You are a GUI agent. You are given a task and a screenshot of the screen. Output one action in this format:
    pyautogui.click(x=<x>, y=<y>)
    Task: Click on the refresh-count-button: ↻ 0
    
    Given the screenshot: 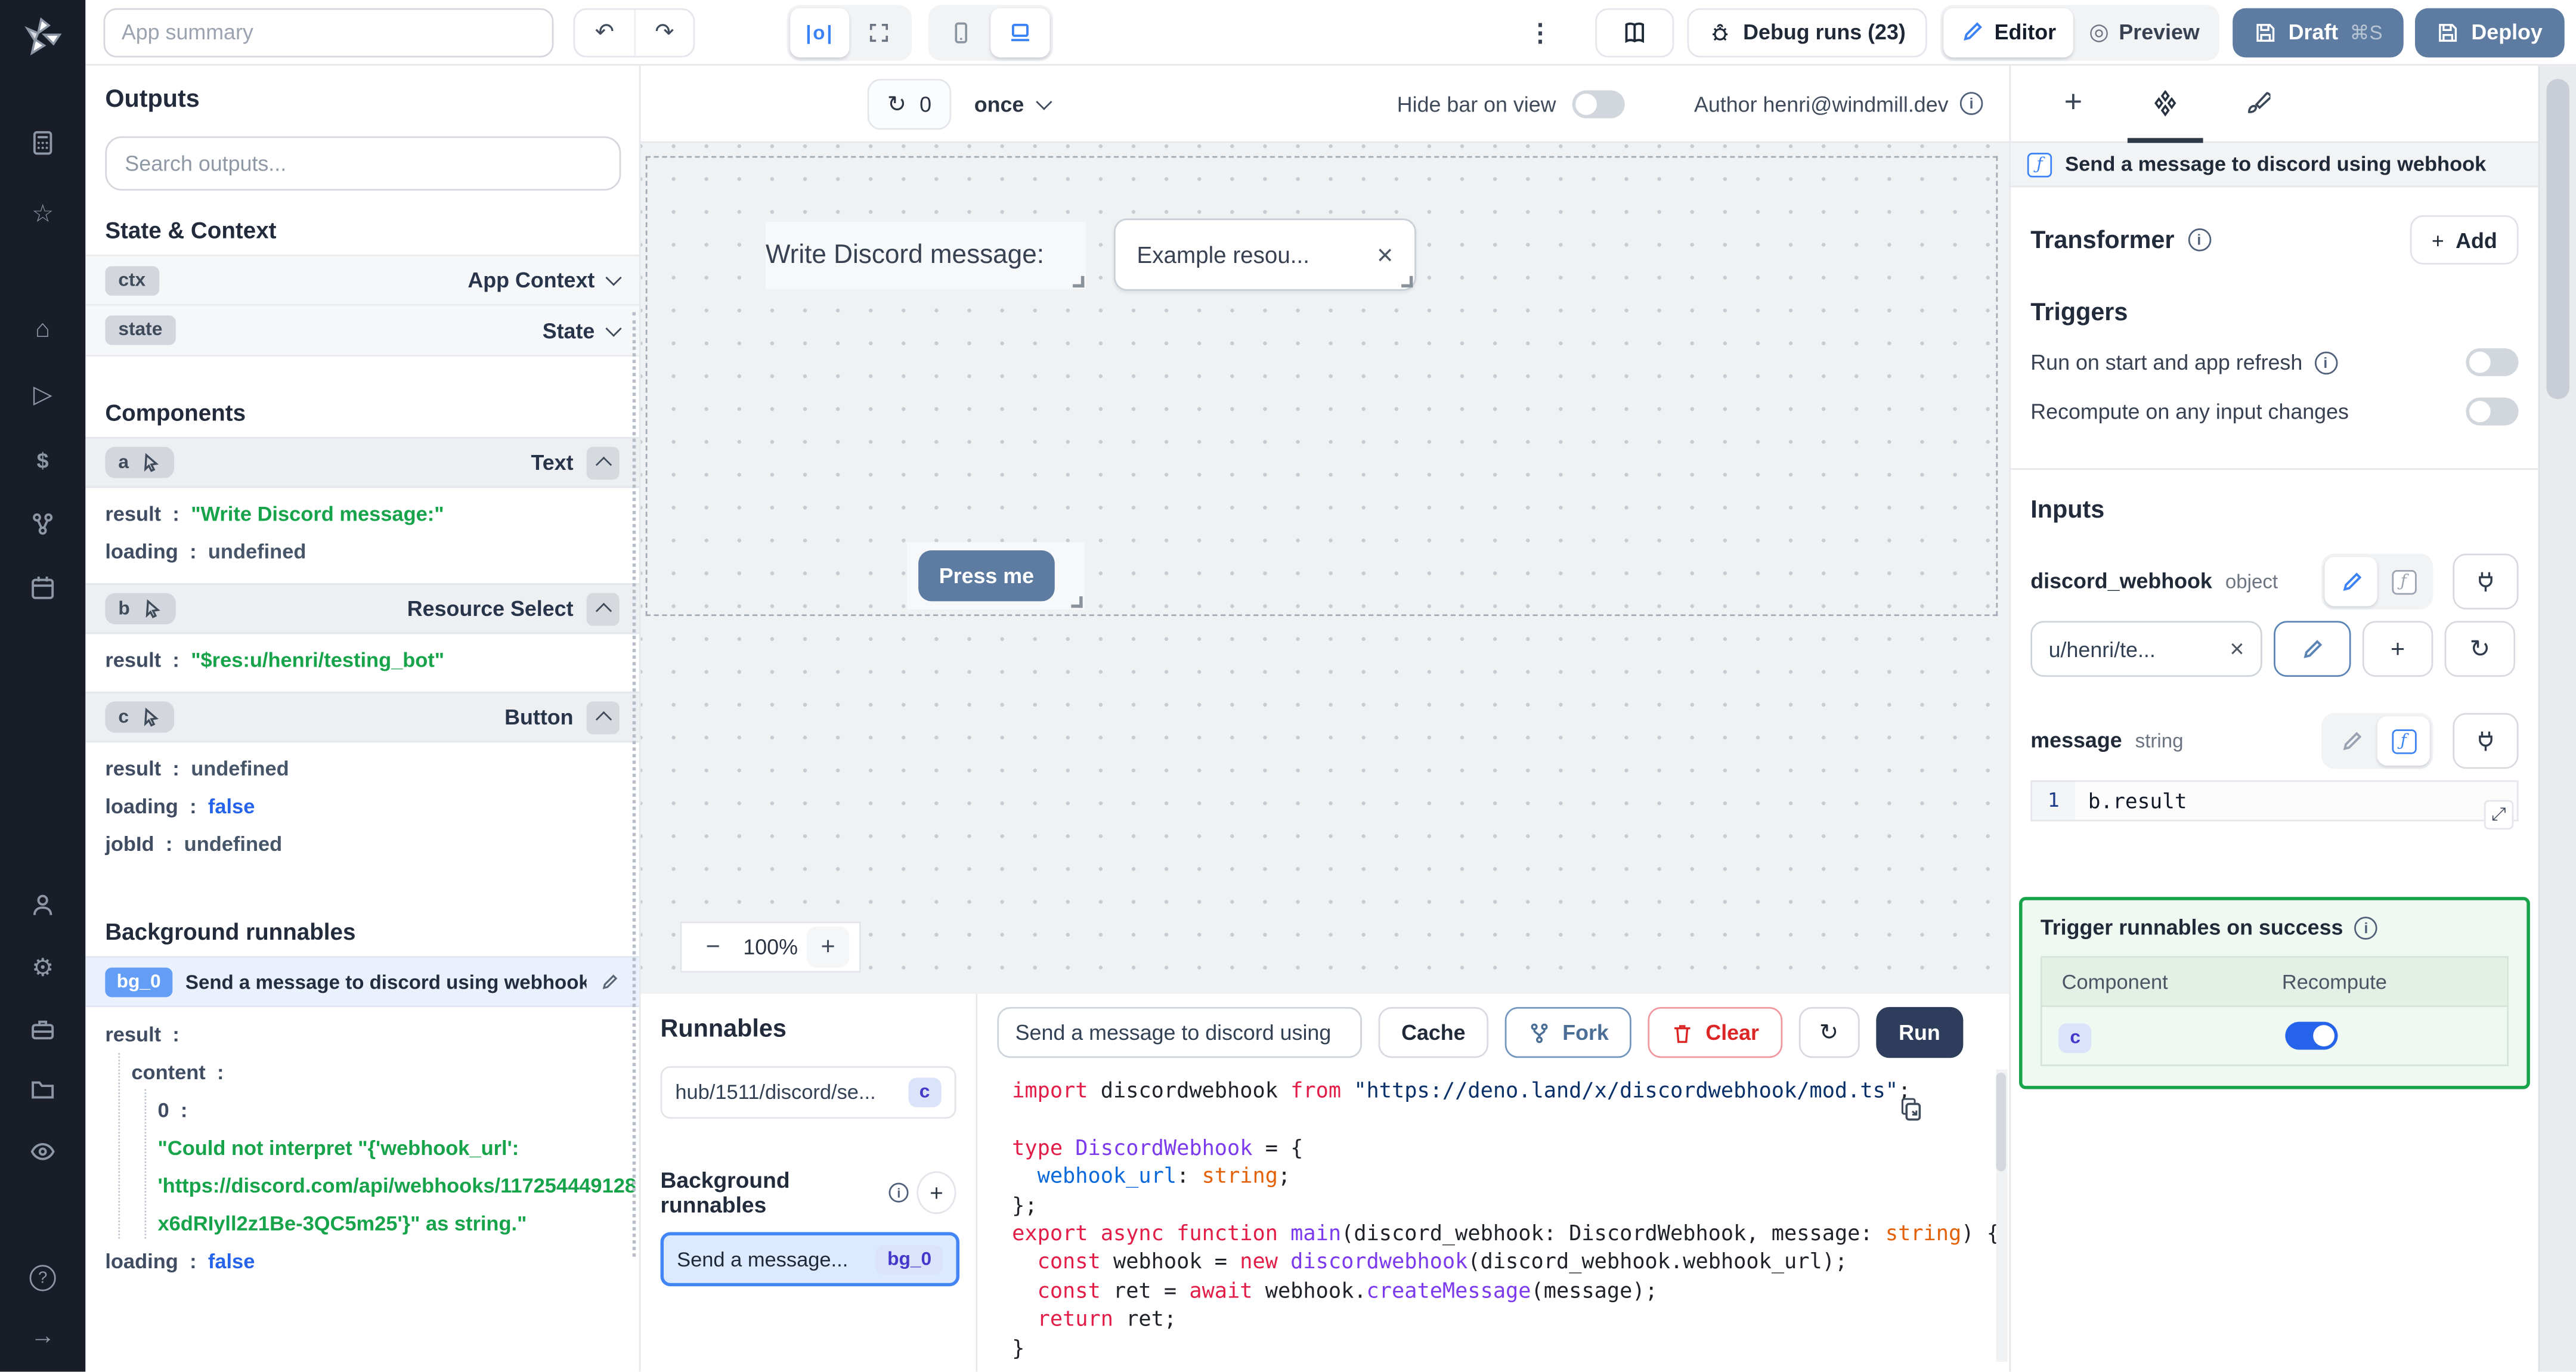 What is the action you would take?
    pyautogui.click(x=909, y=103)
    